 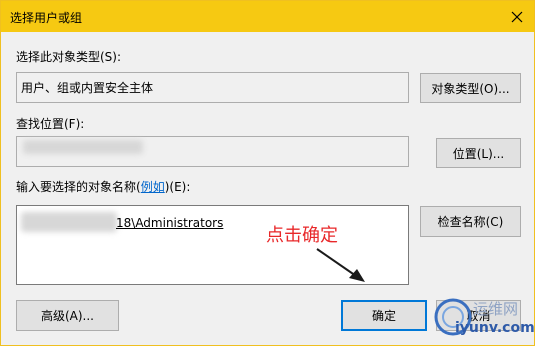 I want to click on examples-link: 例如, so click(x=153, y=187).